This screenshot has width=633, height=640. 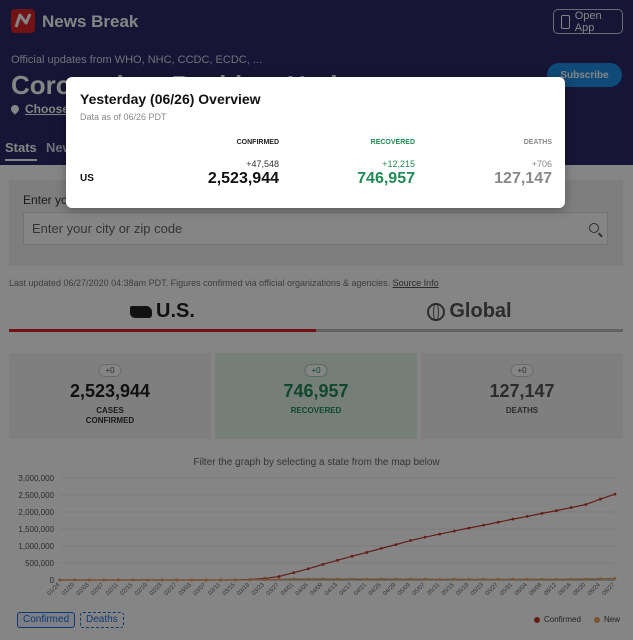 I want to click on deaths-total: 127,147, so click(x=523, y=178).